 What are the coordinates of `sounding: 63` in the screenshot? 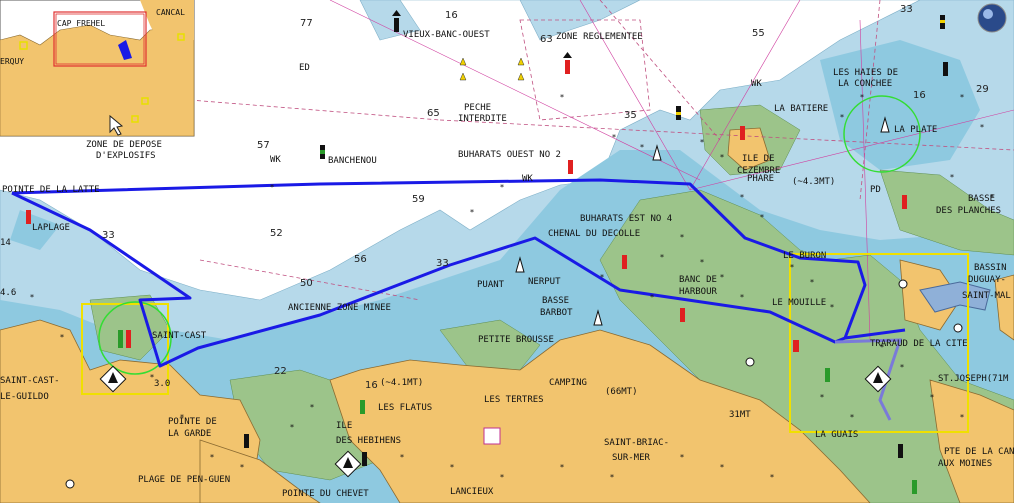 It's located at (546, 39).